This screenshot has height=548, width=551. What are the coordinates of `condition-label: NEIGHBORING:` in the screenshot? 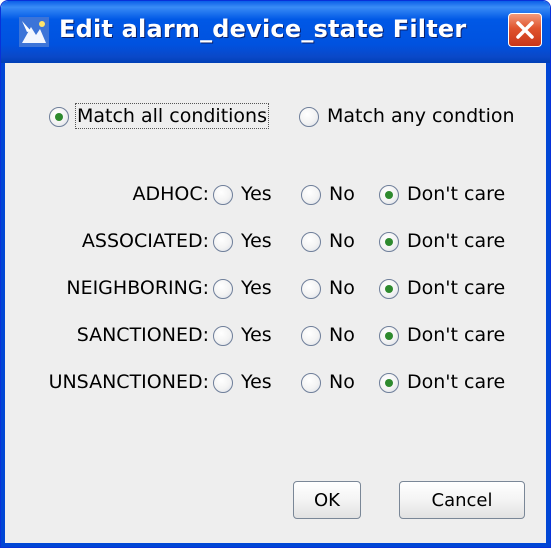 It's located at (137, 288).